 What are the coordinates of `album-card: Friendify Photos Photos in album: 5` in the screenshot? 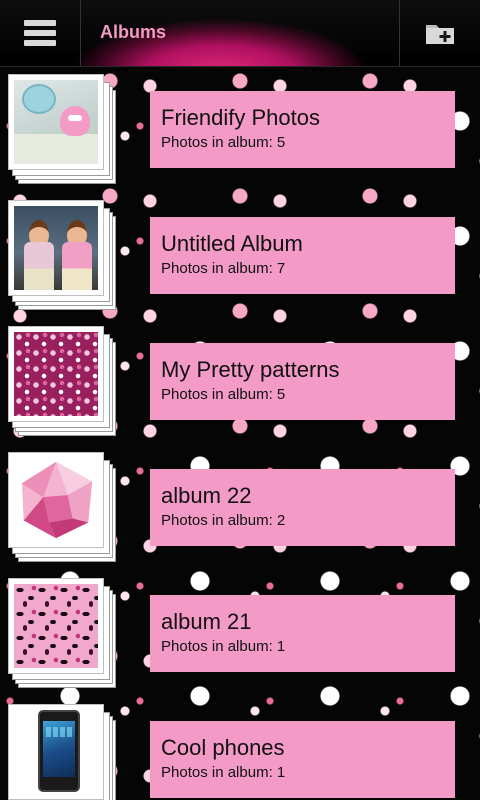 It's located at (302, 129).